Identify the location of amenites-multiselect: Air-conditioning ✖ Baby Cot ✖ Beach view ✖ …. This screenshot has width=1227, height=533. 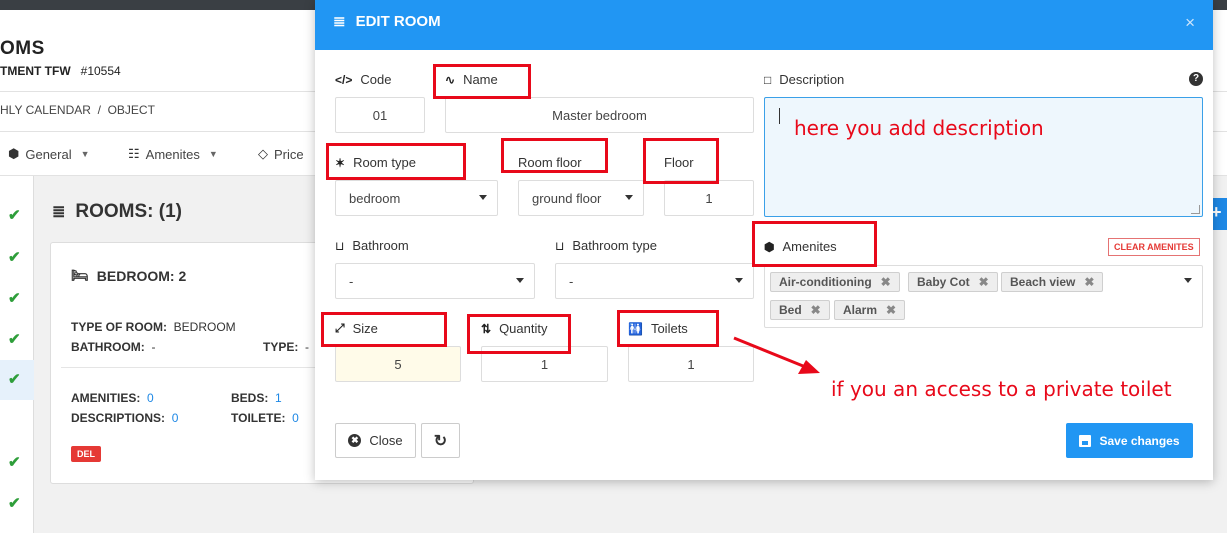
(983, 296).